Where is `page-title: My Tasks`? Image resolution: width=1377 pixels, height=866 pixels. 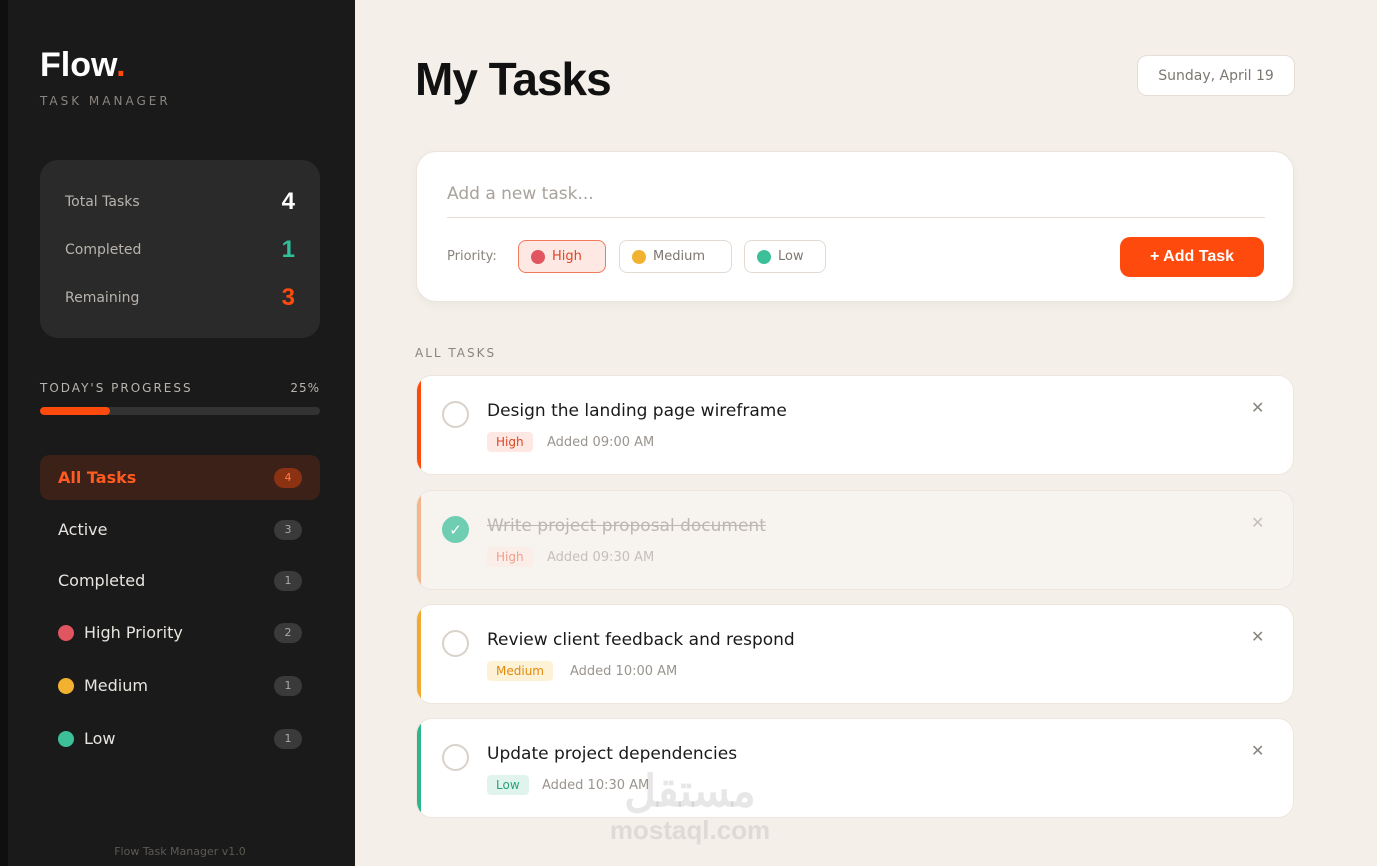 page-title: My Tasks is located at coordinates (513, 79).